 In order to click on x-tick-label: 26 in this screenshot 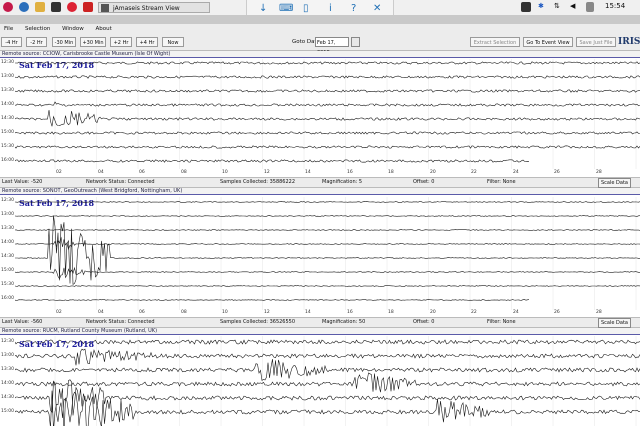, I will do `click(557, 312)`.